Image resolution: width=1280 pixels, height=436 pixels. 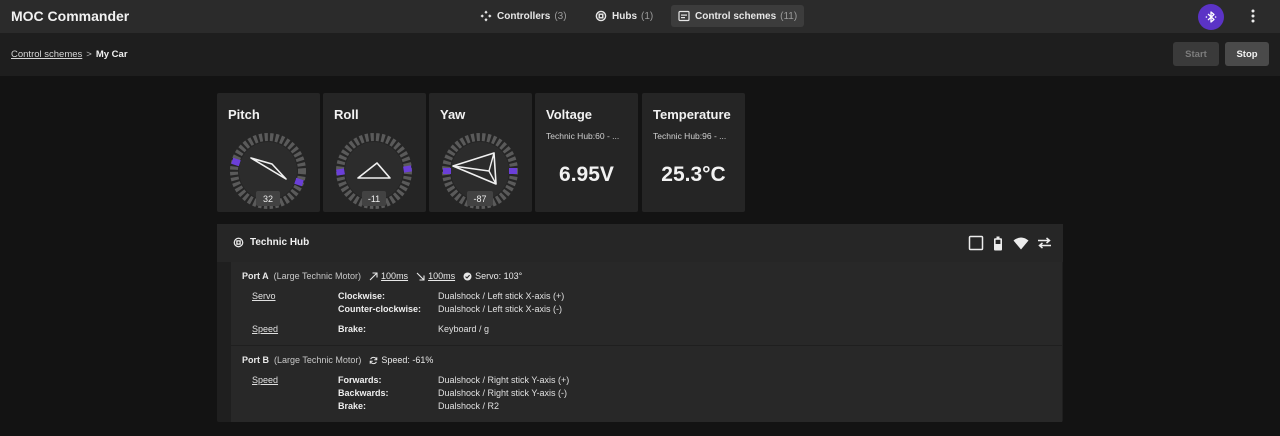 I want to click on port-a-acceleration: 100ms, so click(x=388, y=276).